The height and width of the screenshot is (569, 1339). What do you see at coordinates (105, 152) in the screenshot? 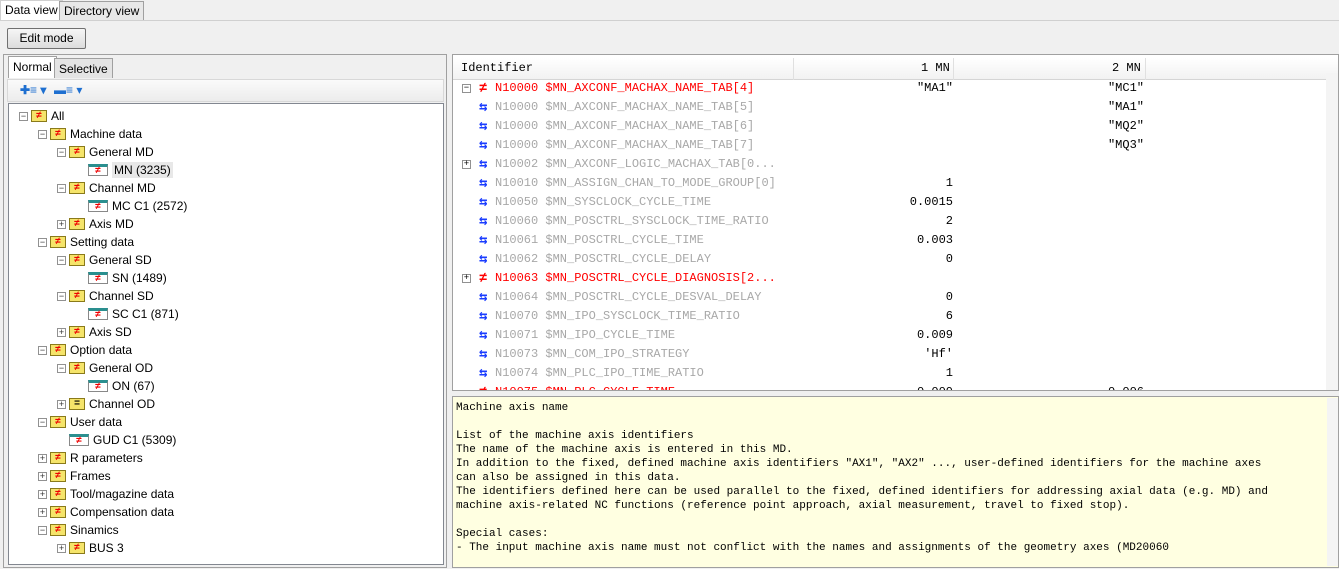
I see `tree-item: − ≠ General MD` at bounding box center [105, 152].